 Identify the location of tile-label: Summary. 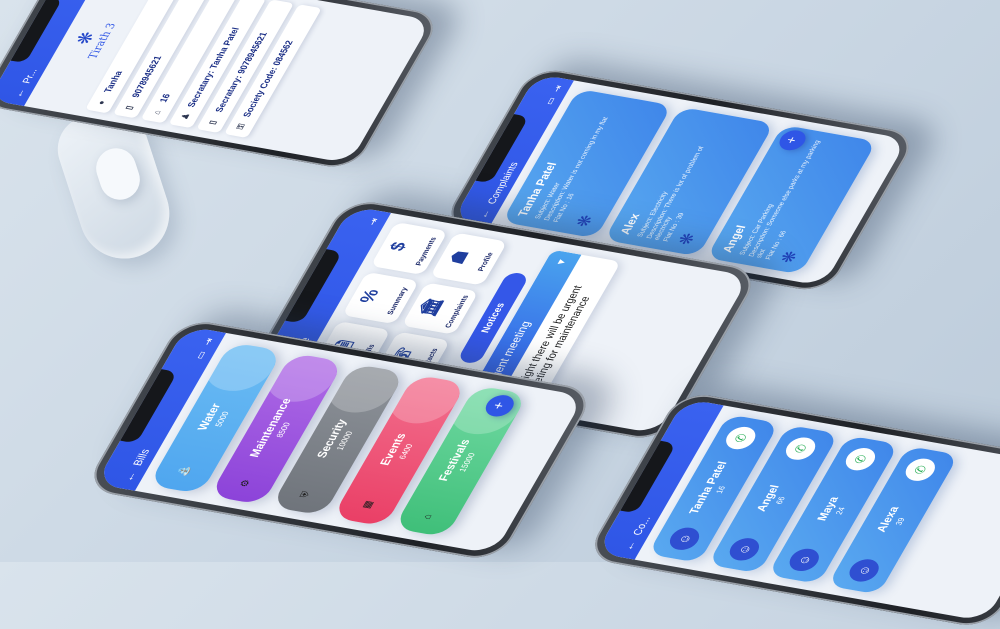
(397, 301).